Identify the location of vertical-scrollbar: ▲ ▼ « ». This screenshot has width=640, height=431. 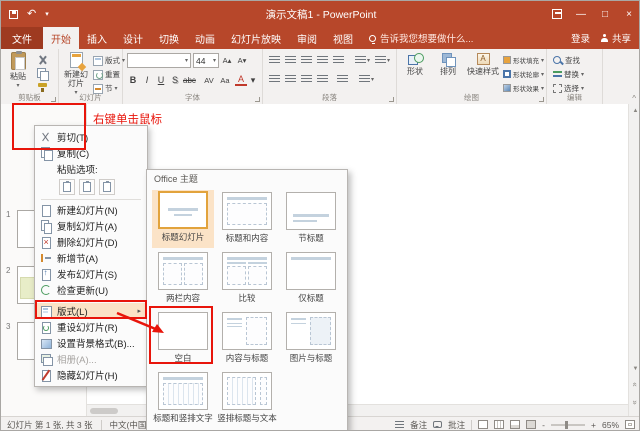
(633, 260).